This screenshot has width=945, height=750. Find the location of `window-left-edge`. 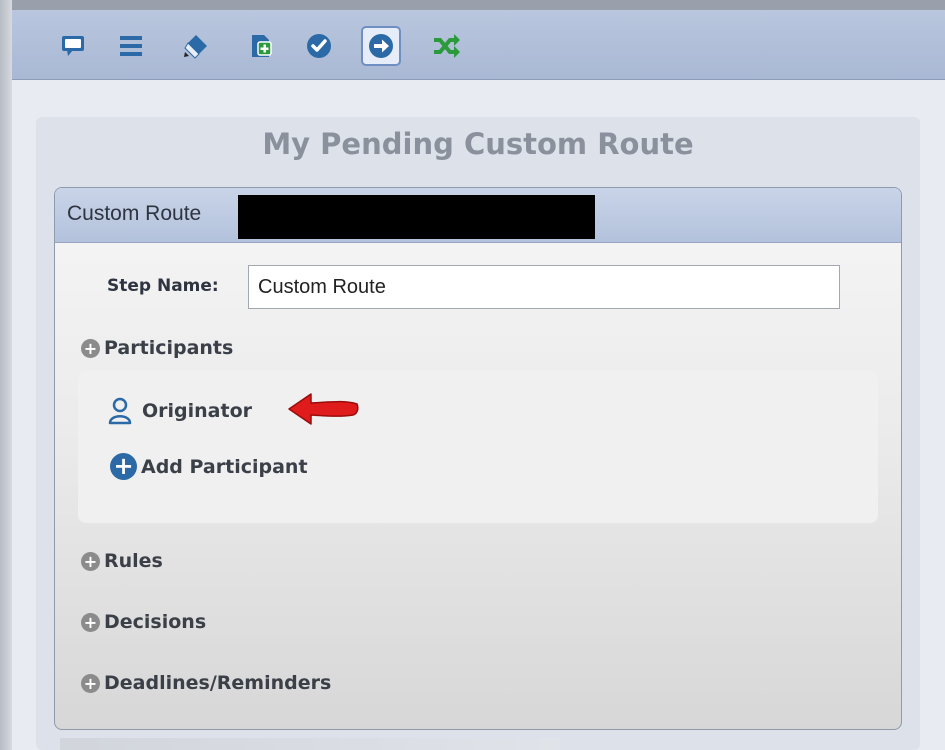

window-left-edge is located at coordinates (6, 375).